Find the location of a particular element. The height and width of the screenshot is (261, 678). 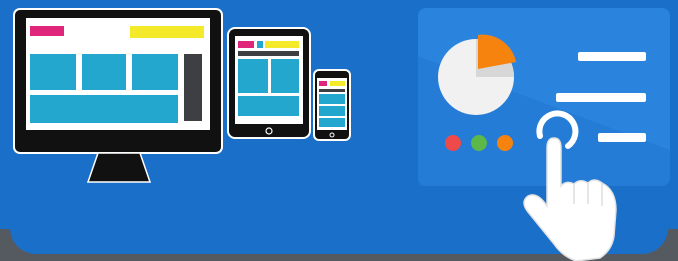

monitor-stand is located at coordinates (119, 167).